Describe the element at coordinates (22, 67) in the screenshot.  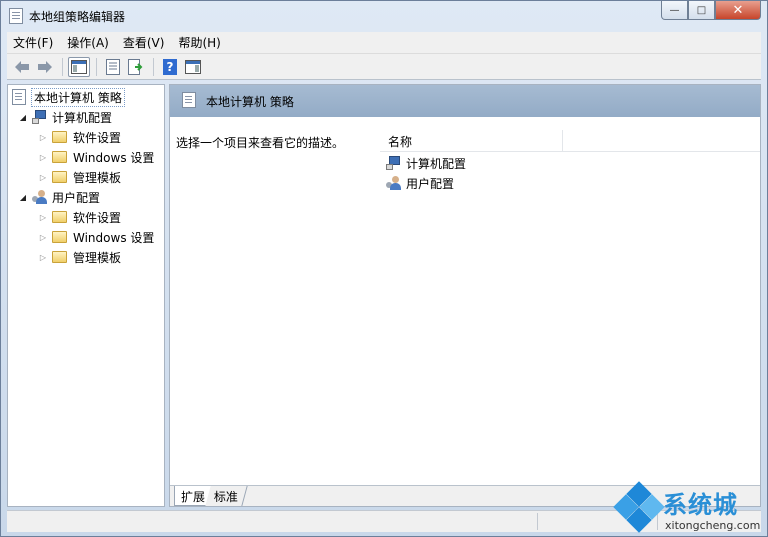
I see `back-arrow-icon` at that location.